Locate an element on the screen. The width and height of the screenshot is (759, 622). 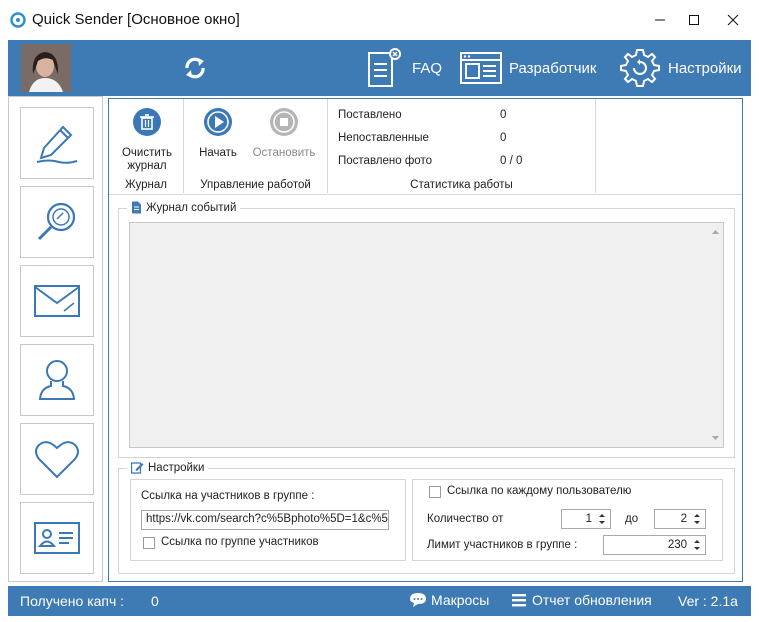
sidebar-item-messages is located at coordinates (57, 301).